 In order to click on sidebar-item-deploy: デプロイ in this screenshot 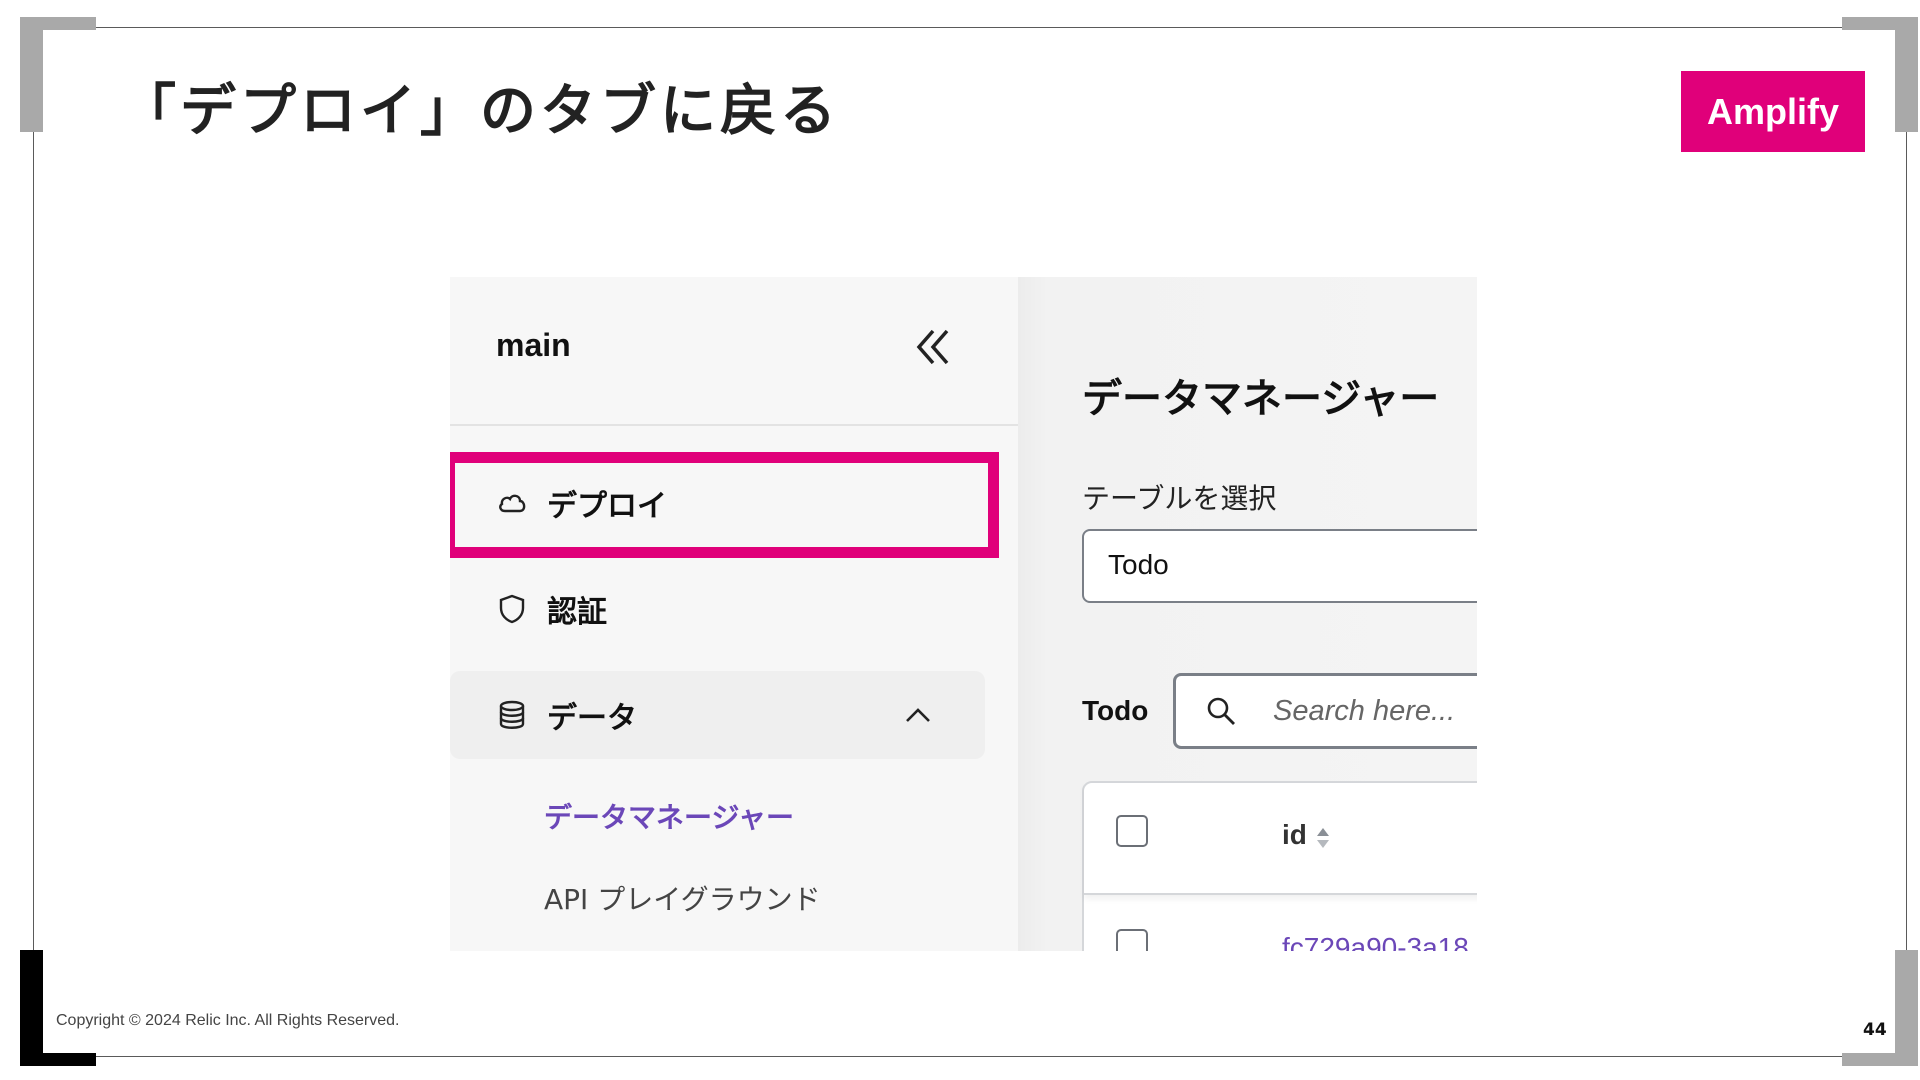, I will do `click(719, 503)`.